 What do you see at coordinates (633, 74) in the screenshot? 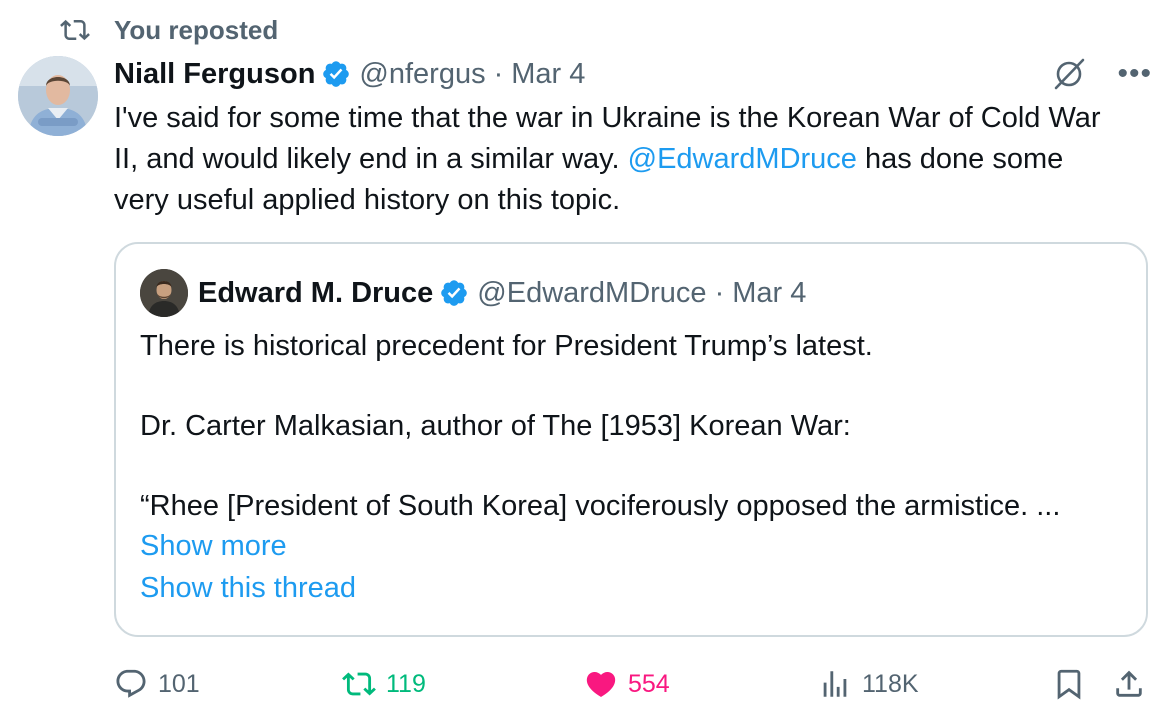
I see `tweet-header: Niall Ferguson @nfergus · Mar 4 •••` at bounding box center [633, 74].